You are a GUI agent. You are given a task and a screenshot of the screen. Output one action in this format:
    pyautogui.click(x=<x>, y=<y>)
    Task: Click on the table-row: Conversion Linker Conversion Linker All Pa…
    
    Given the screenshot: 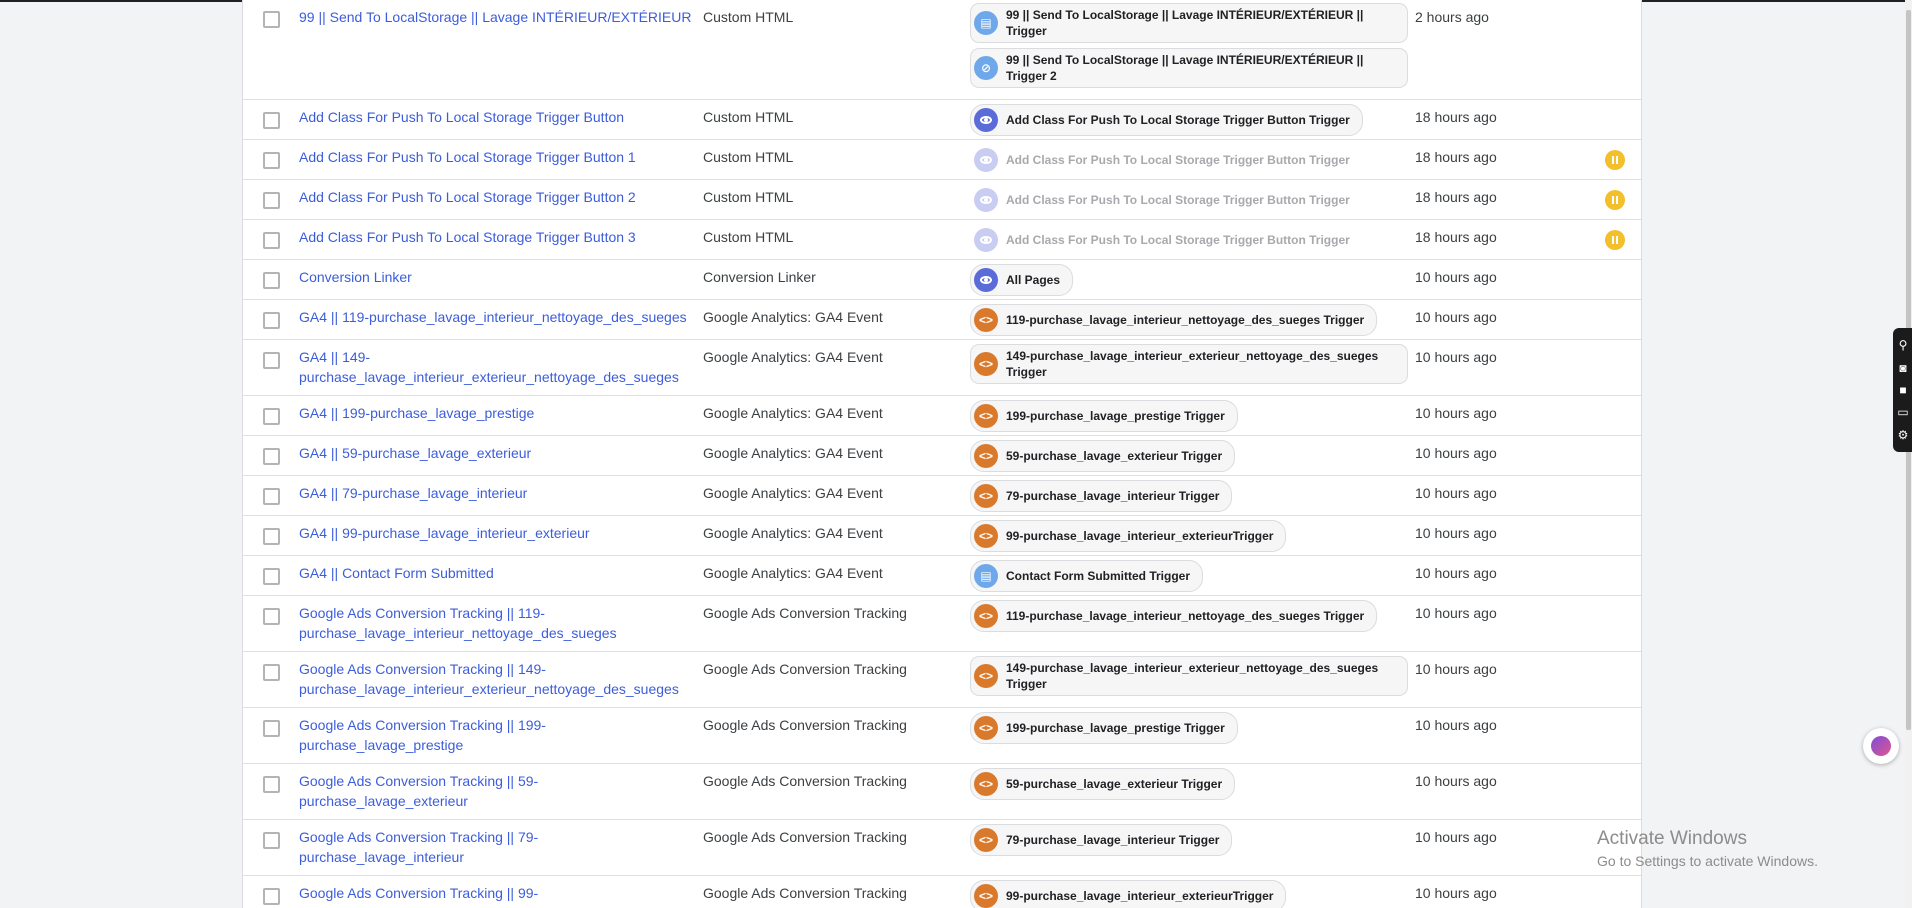 What is the action you would take?
    pyautogui.click(x=942, y=280)
    